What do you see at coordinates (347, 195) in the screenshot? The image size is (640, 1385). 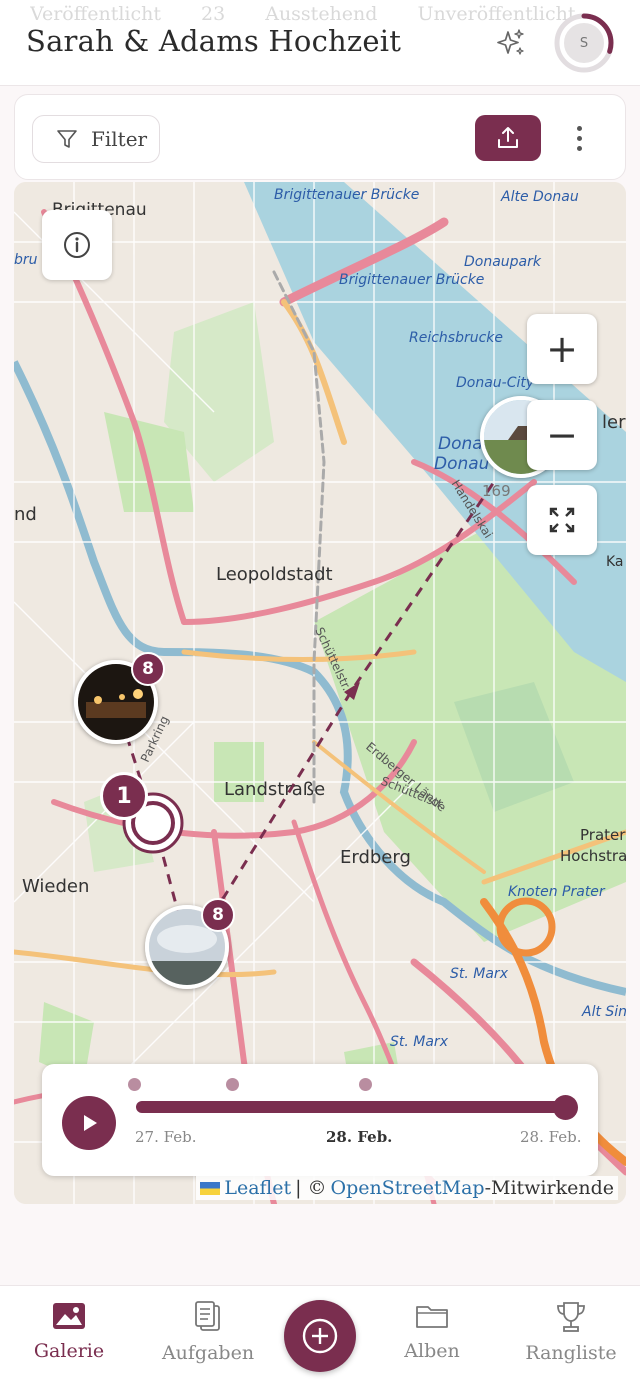 I see `map-label-brigittenauer-bruecke: Brigittenauer Brücke` at bounding box center [347, 195].